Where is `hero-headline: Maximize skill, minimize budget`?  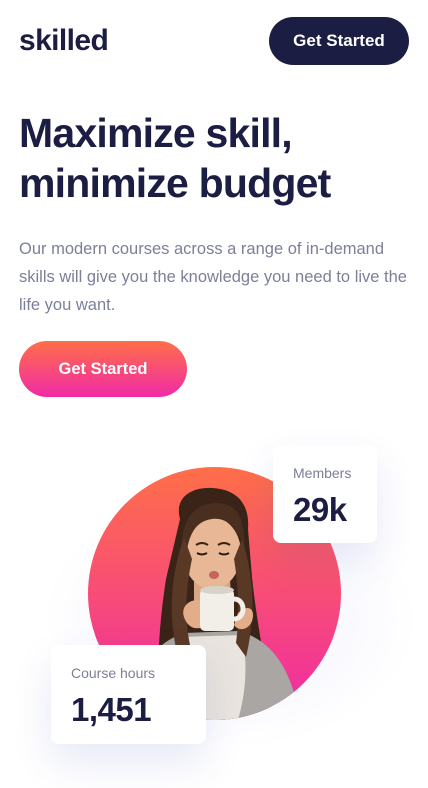 hero-headline: Maximize skill, minimize budget is located at coordinates (214, 158).